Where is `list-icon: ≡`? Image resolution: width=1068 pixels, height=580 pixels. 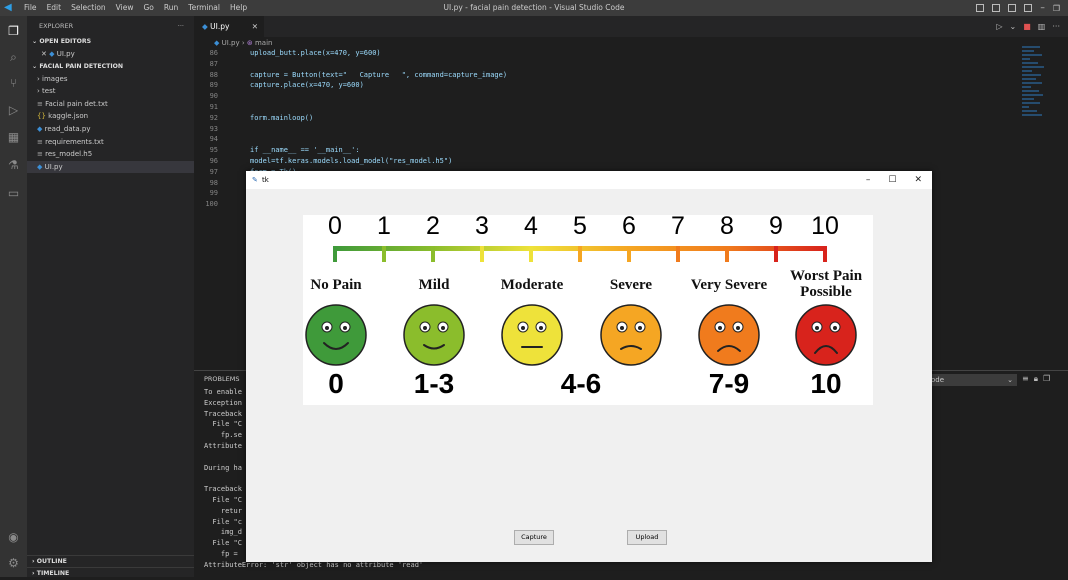
list-icon: ≡ is located at coordinates (1025, 379).